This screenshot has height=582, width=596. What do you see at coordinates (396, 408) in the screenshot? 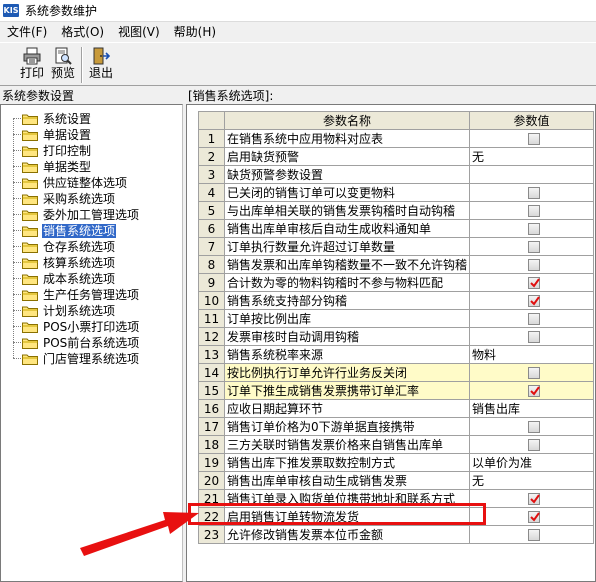
I see `table-row: 16 应收日期起算环节 销售出库` at bounding box center [396, 408].